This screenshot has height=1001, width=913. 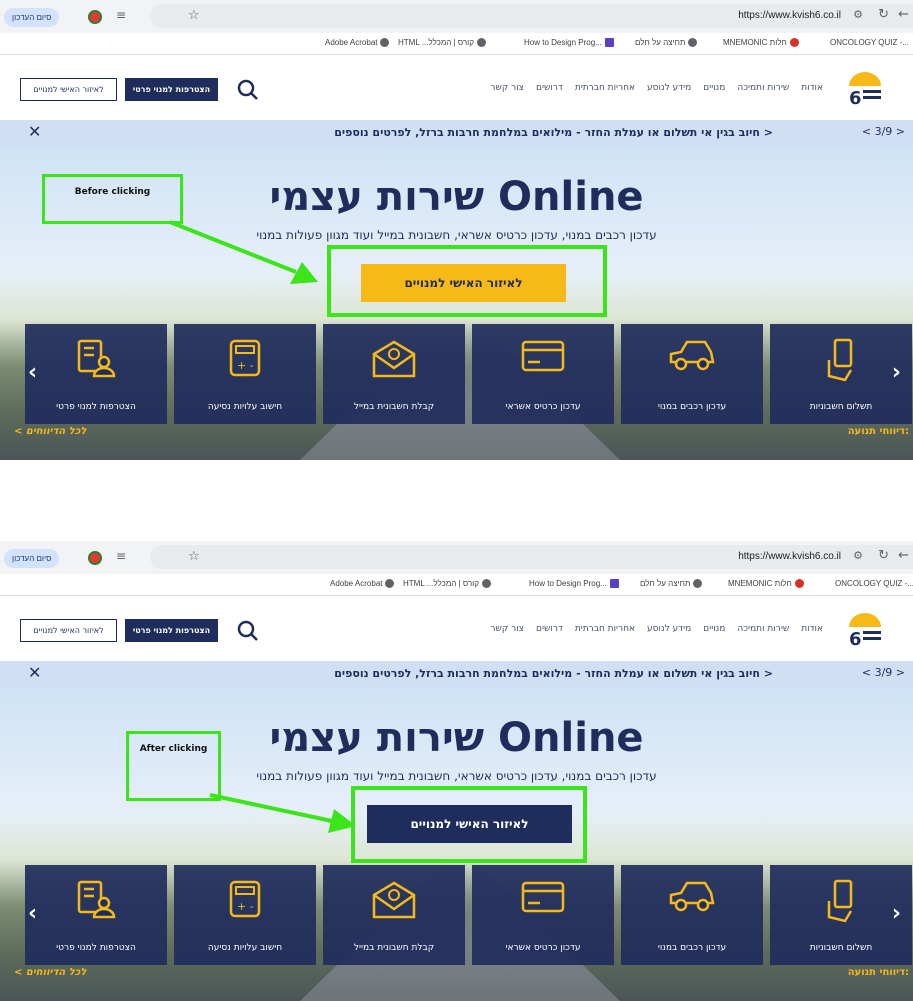 What do you see at coordinates (394, 900) in the screenshot?
I see `email-icon` at bounding box center [394, 900].